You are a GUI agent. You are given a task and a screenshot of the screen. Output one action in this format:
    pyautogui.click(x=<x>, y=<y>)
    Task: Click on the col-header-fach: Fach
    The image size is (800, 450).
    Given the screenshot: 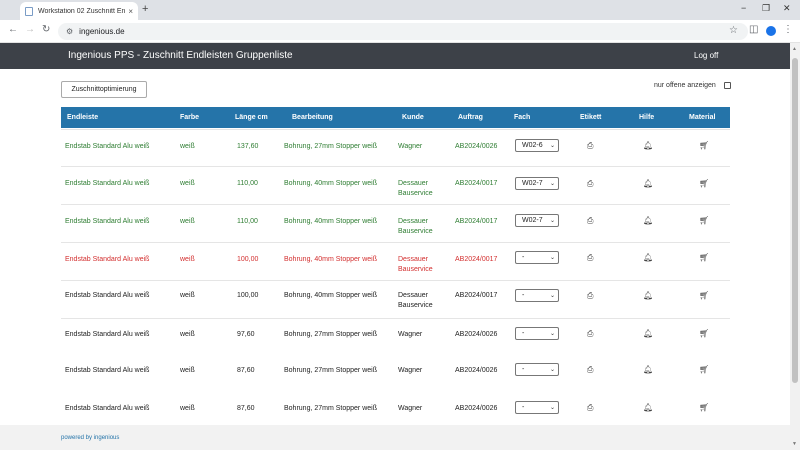 What is the action you would take?
    pyautogui.click(x=522, y=117)
    